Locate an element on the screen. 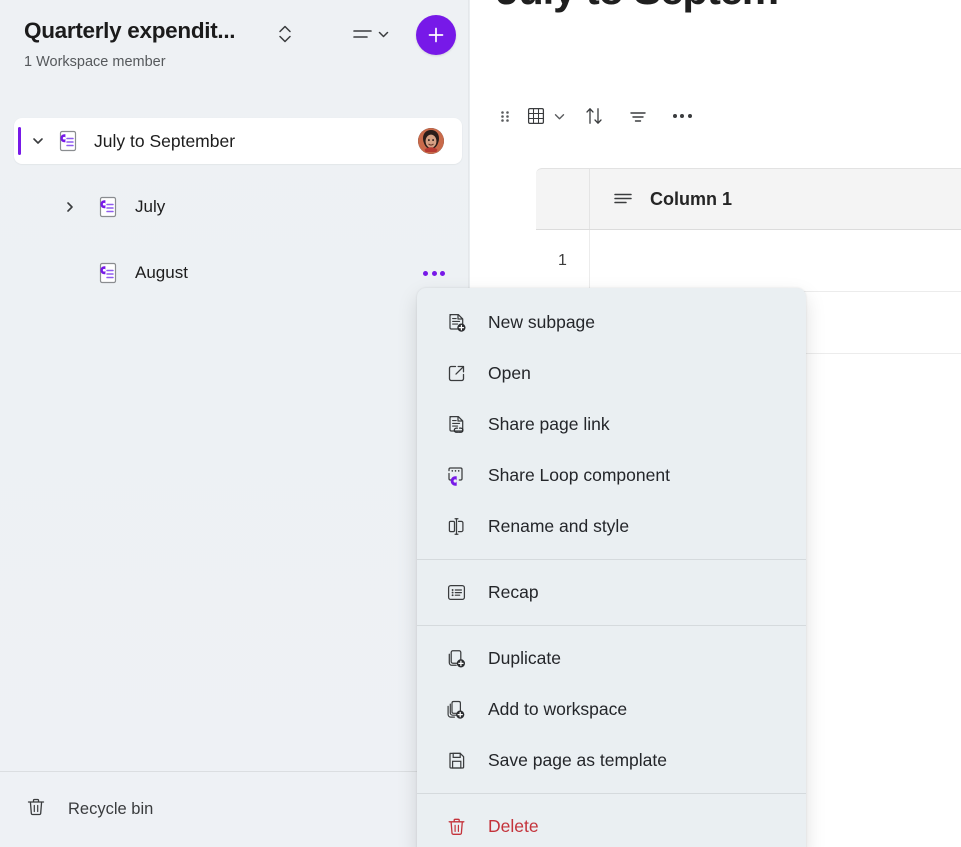 Image resolution: width=961 pixels, height=847 pixels. table-toolbar is located at coordinates (597, 116).